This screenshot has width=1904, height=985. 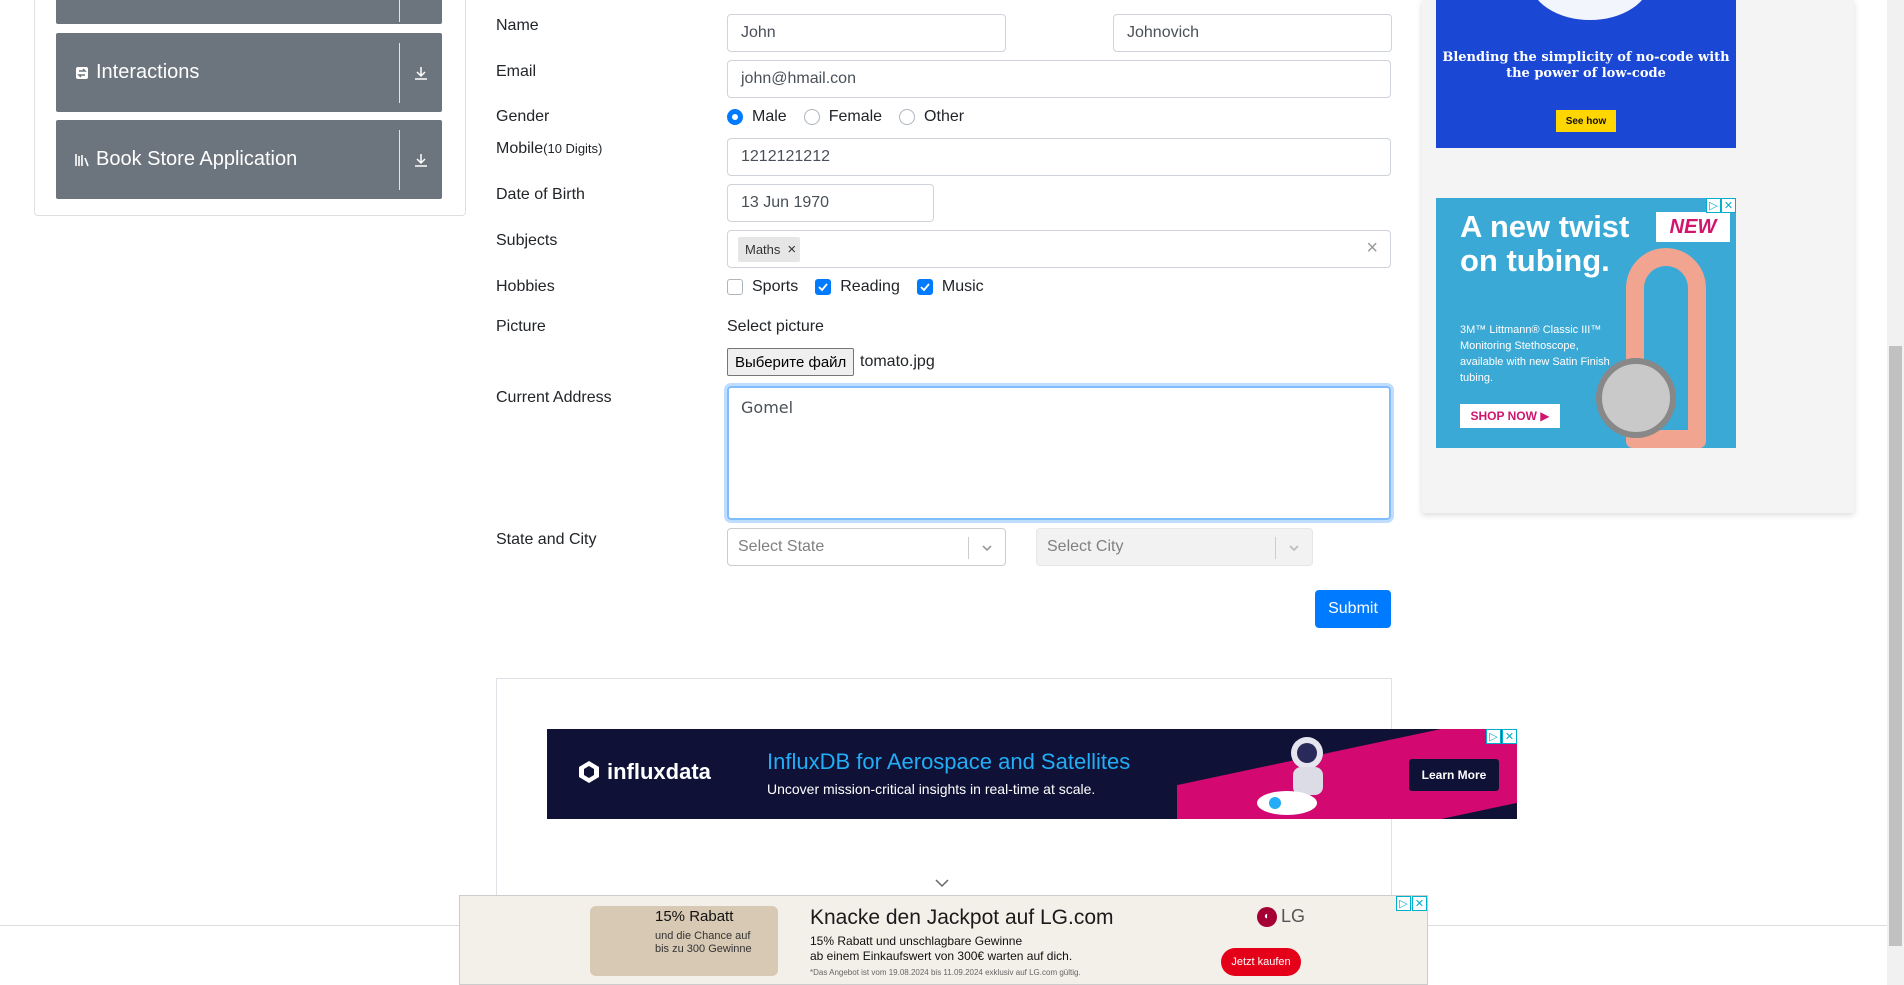 I want to click on hobby-sports-label: Sports, so click(x=775, y=287).